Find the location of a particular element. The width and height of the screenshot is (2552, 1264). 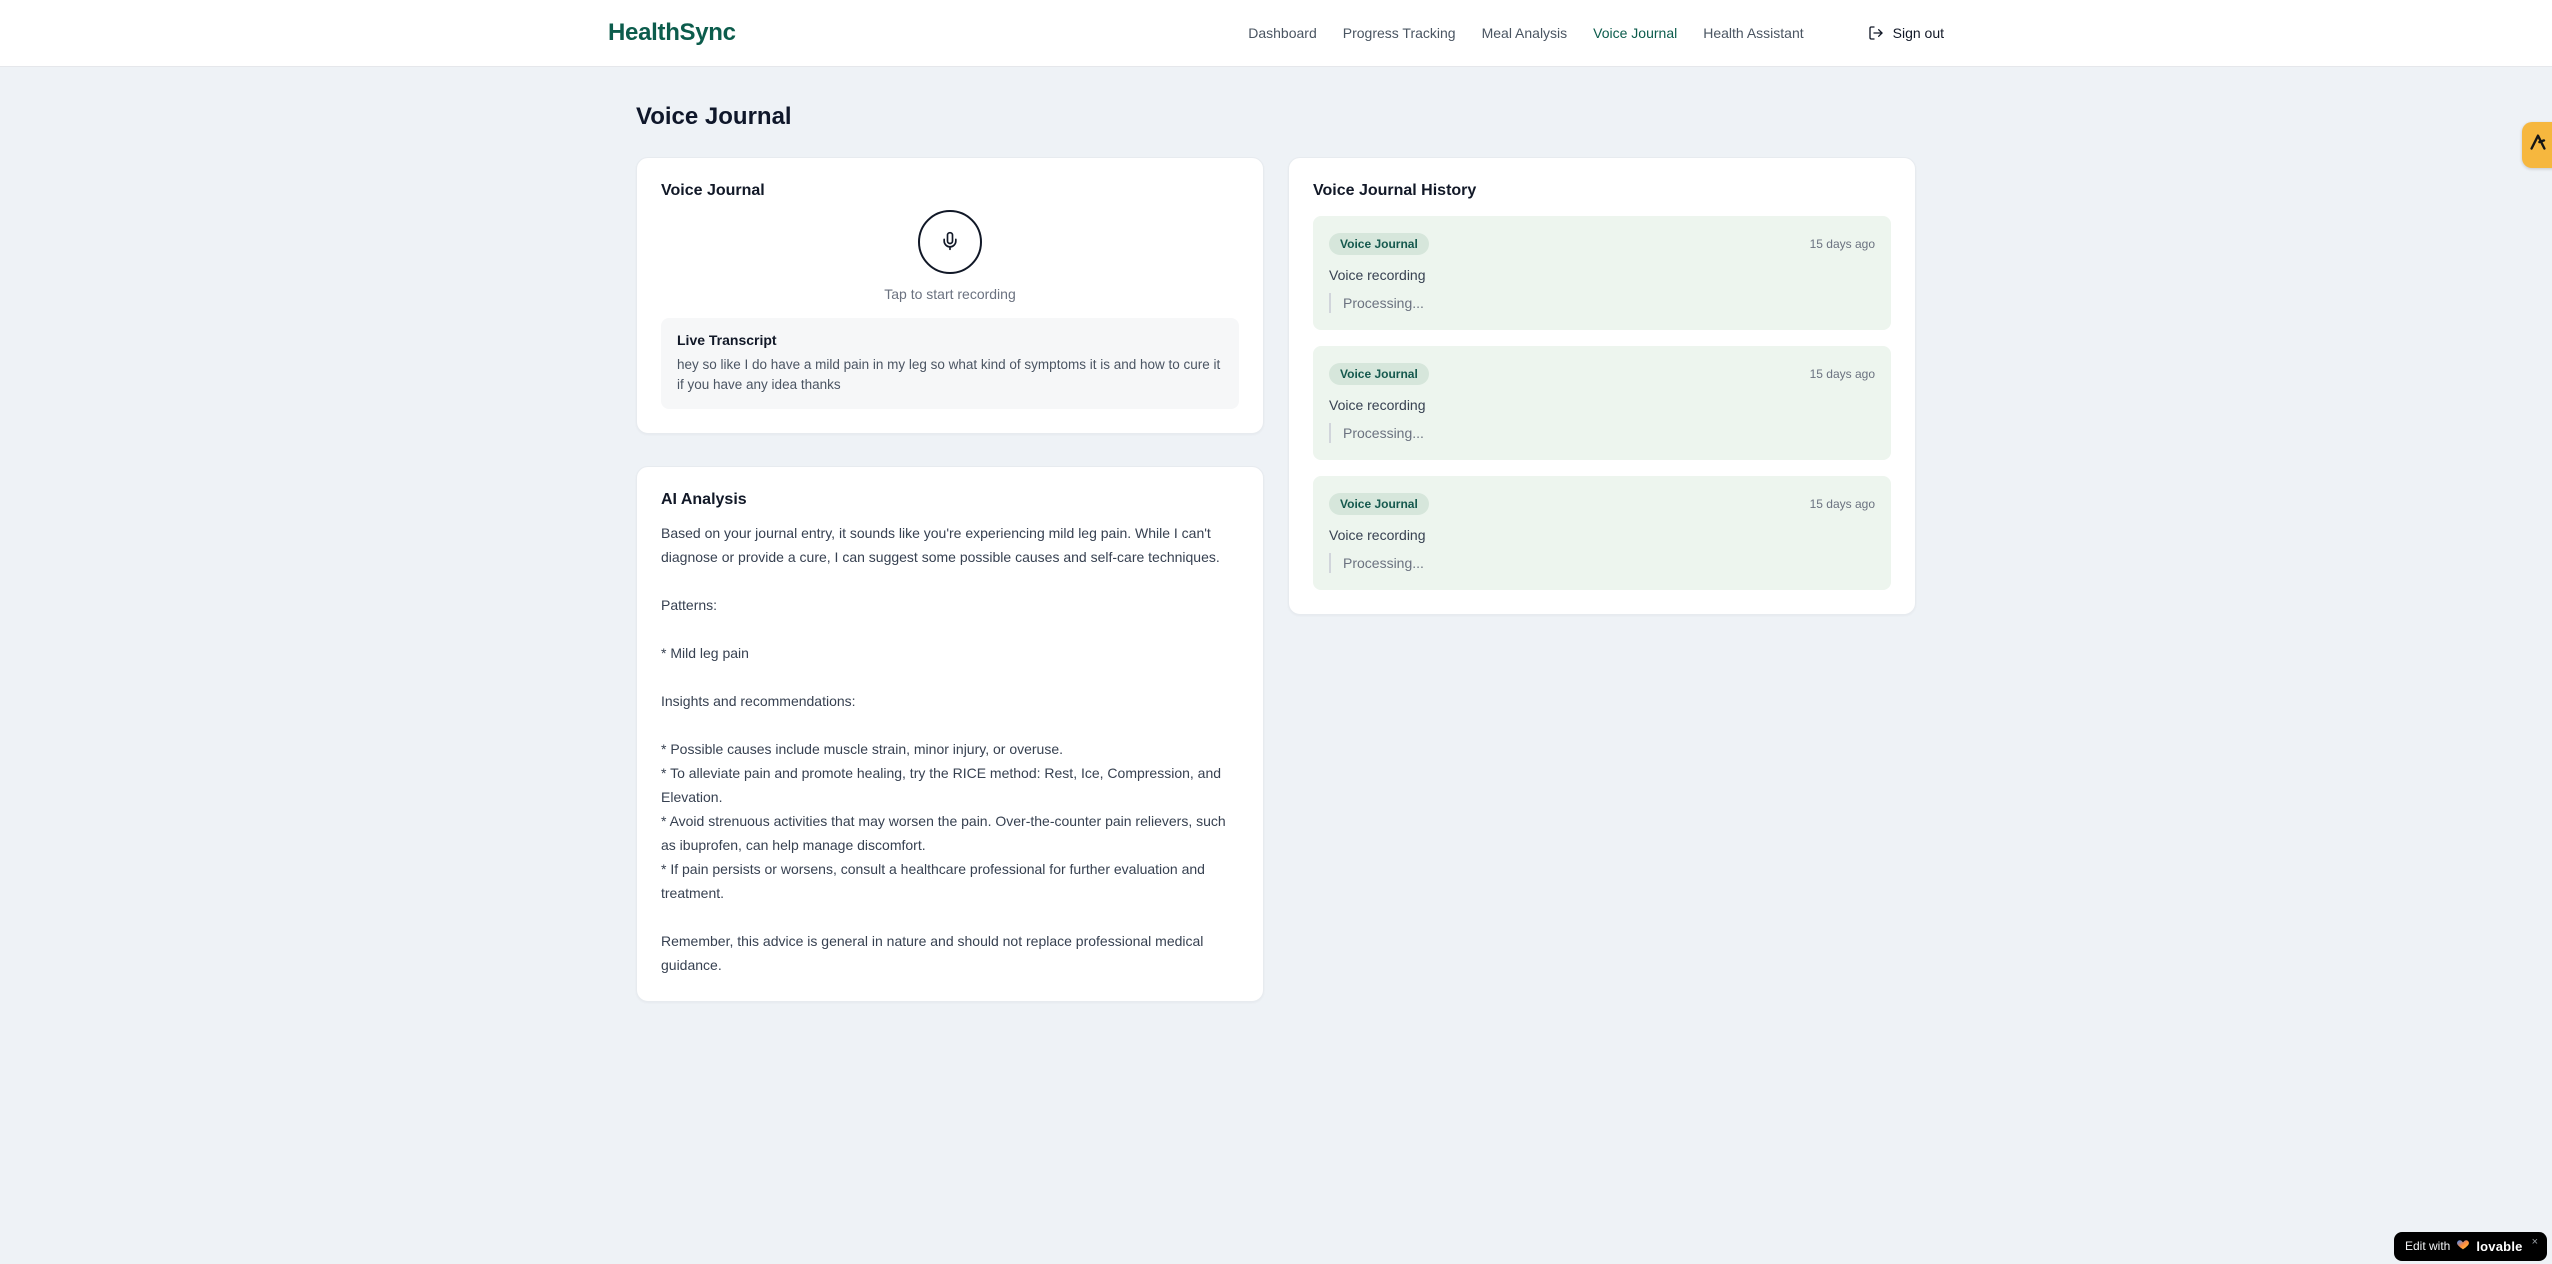

nav-item-meal-analysis: Meal Analysis is located at coordinates (1525, 33).